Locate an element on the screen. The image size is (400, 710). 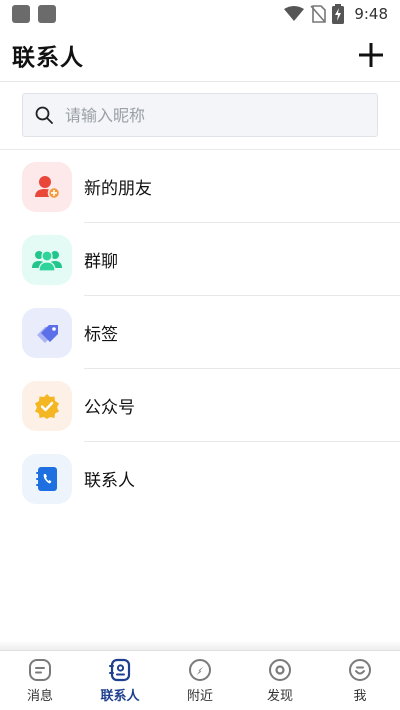
tab-discover: 发现 is located at coordinates (280, 680).